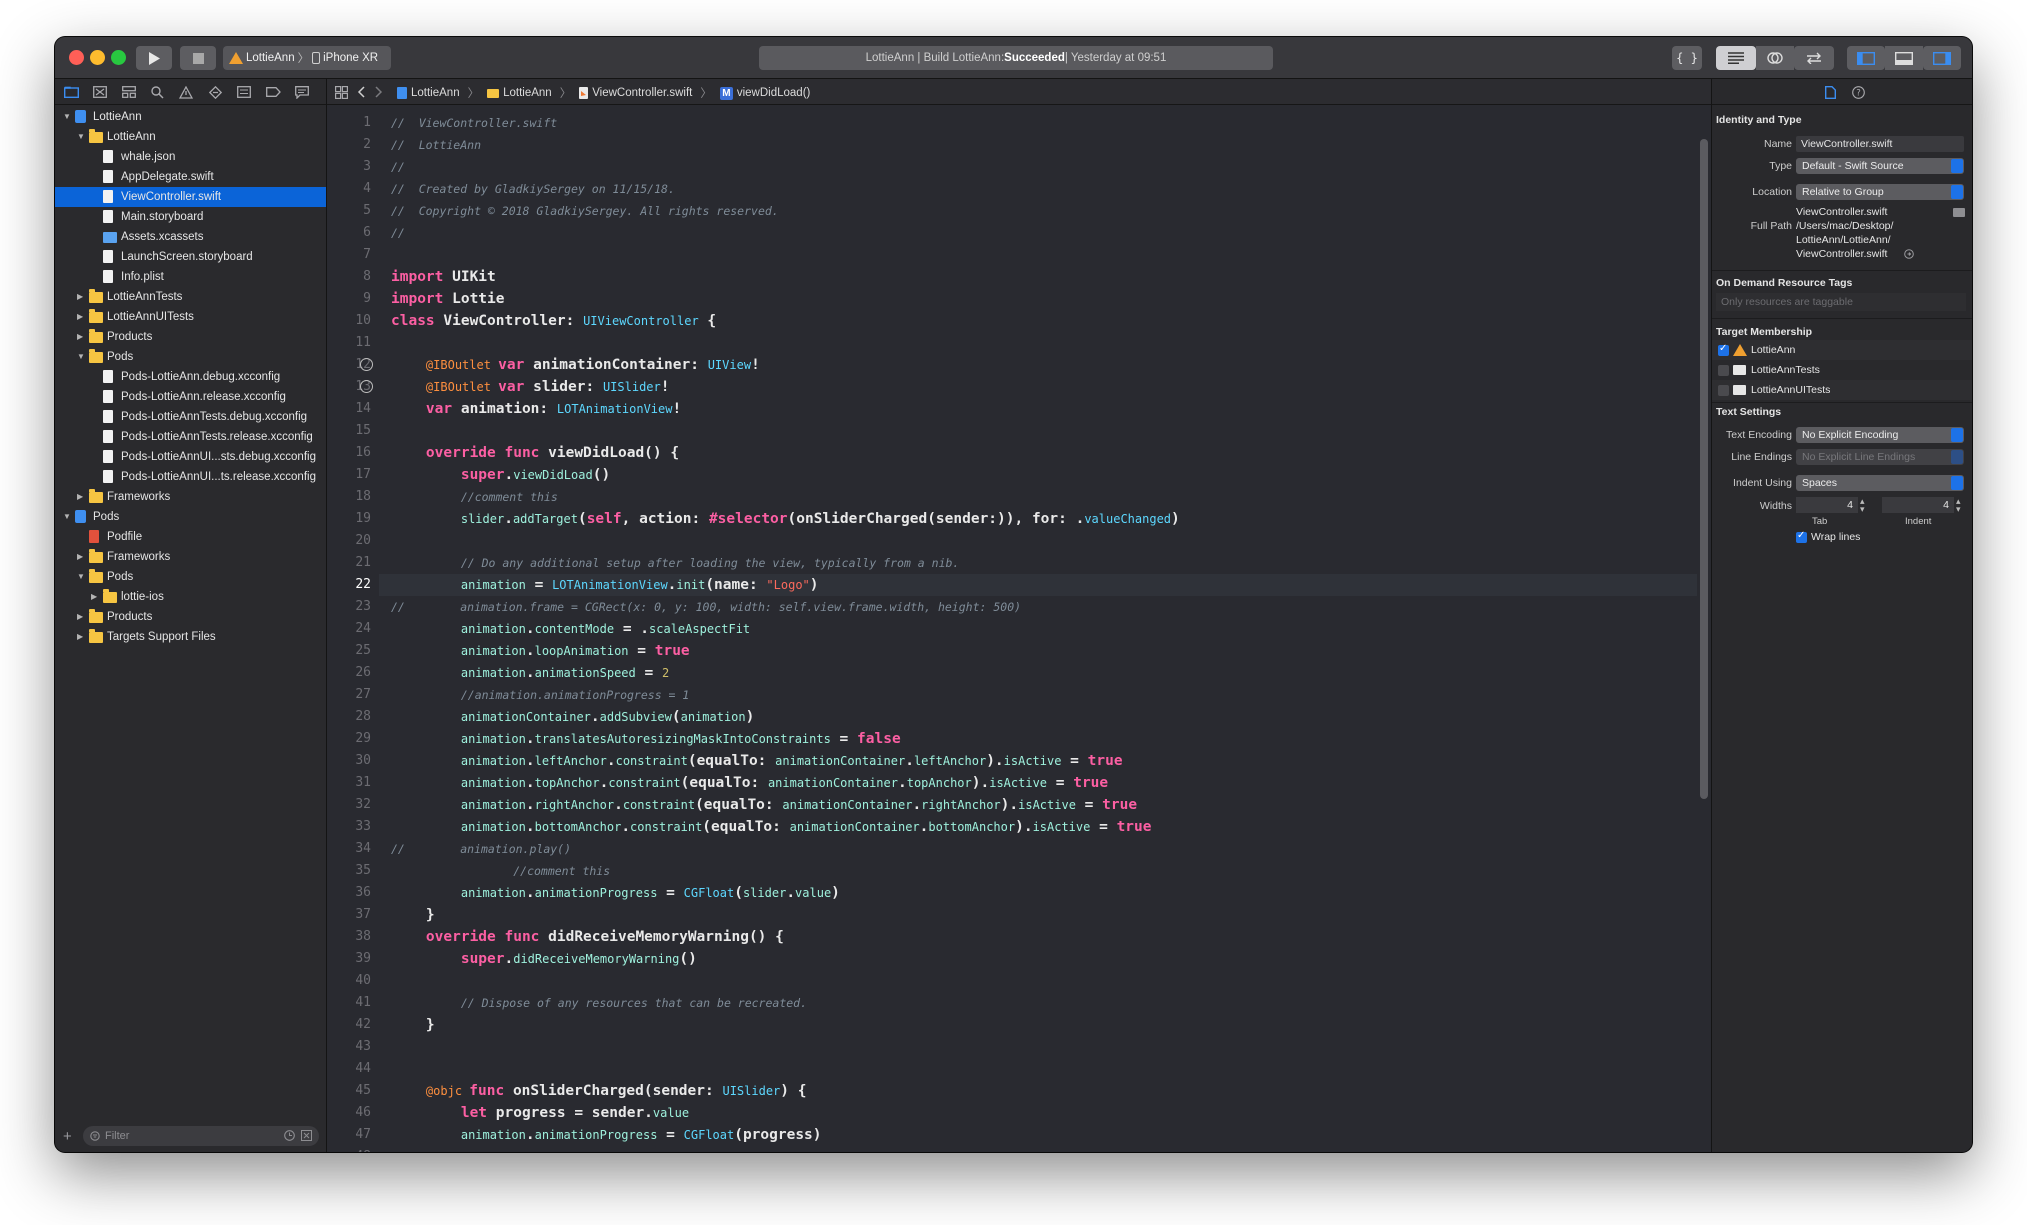 Image resolution: width=2027 pixels, height=1225 pixels. I want to click on file-tree-item: AppDelegate.swift, so click(190, 177).